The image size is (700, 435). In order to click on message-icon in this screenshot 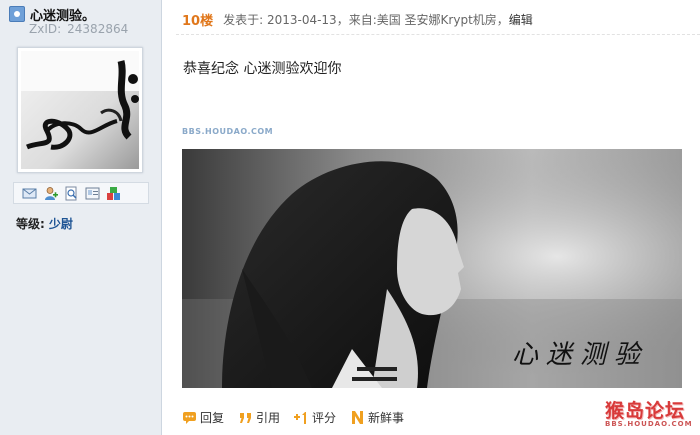, I will do `click(29, 193)`.